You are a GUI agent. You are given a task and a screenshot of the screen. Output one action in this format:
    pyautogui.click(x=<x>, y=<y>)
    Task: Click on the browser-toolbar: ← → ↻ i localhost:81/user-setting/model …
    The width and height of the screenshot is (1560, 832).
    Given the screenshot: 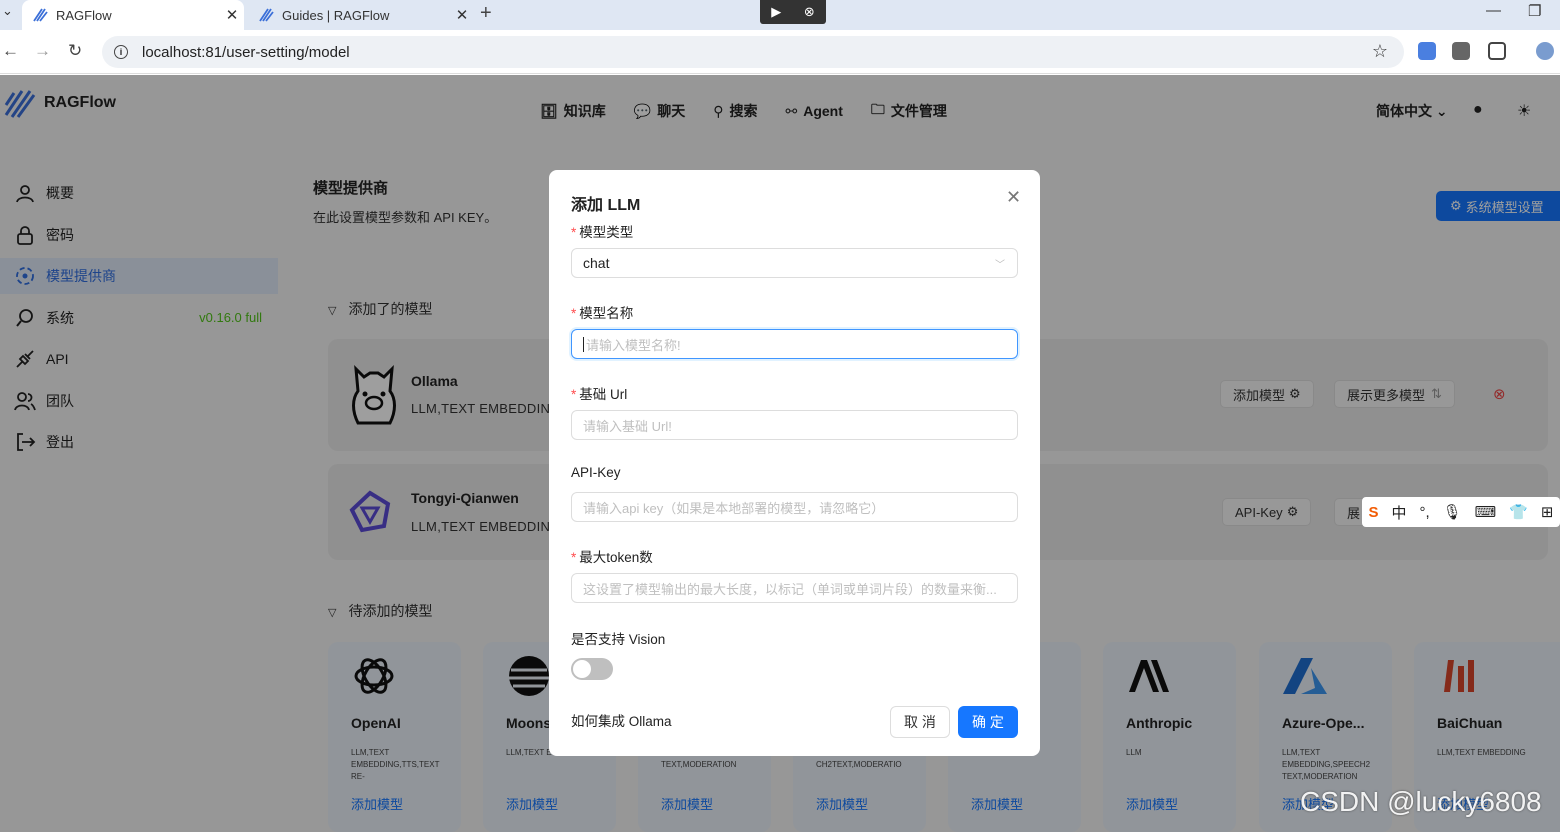 What is the action you would take?
    pyautogui.click(x=780, y=52)
    